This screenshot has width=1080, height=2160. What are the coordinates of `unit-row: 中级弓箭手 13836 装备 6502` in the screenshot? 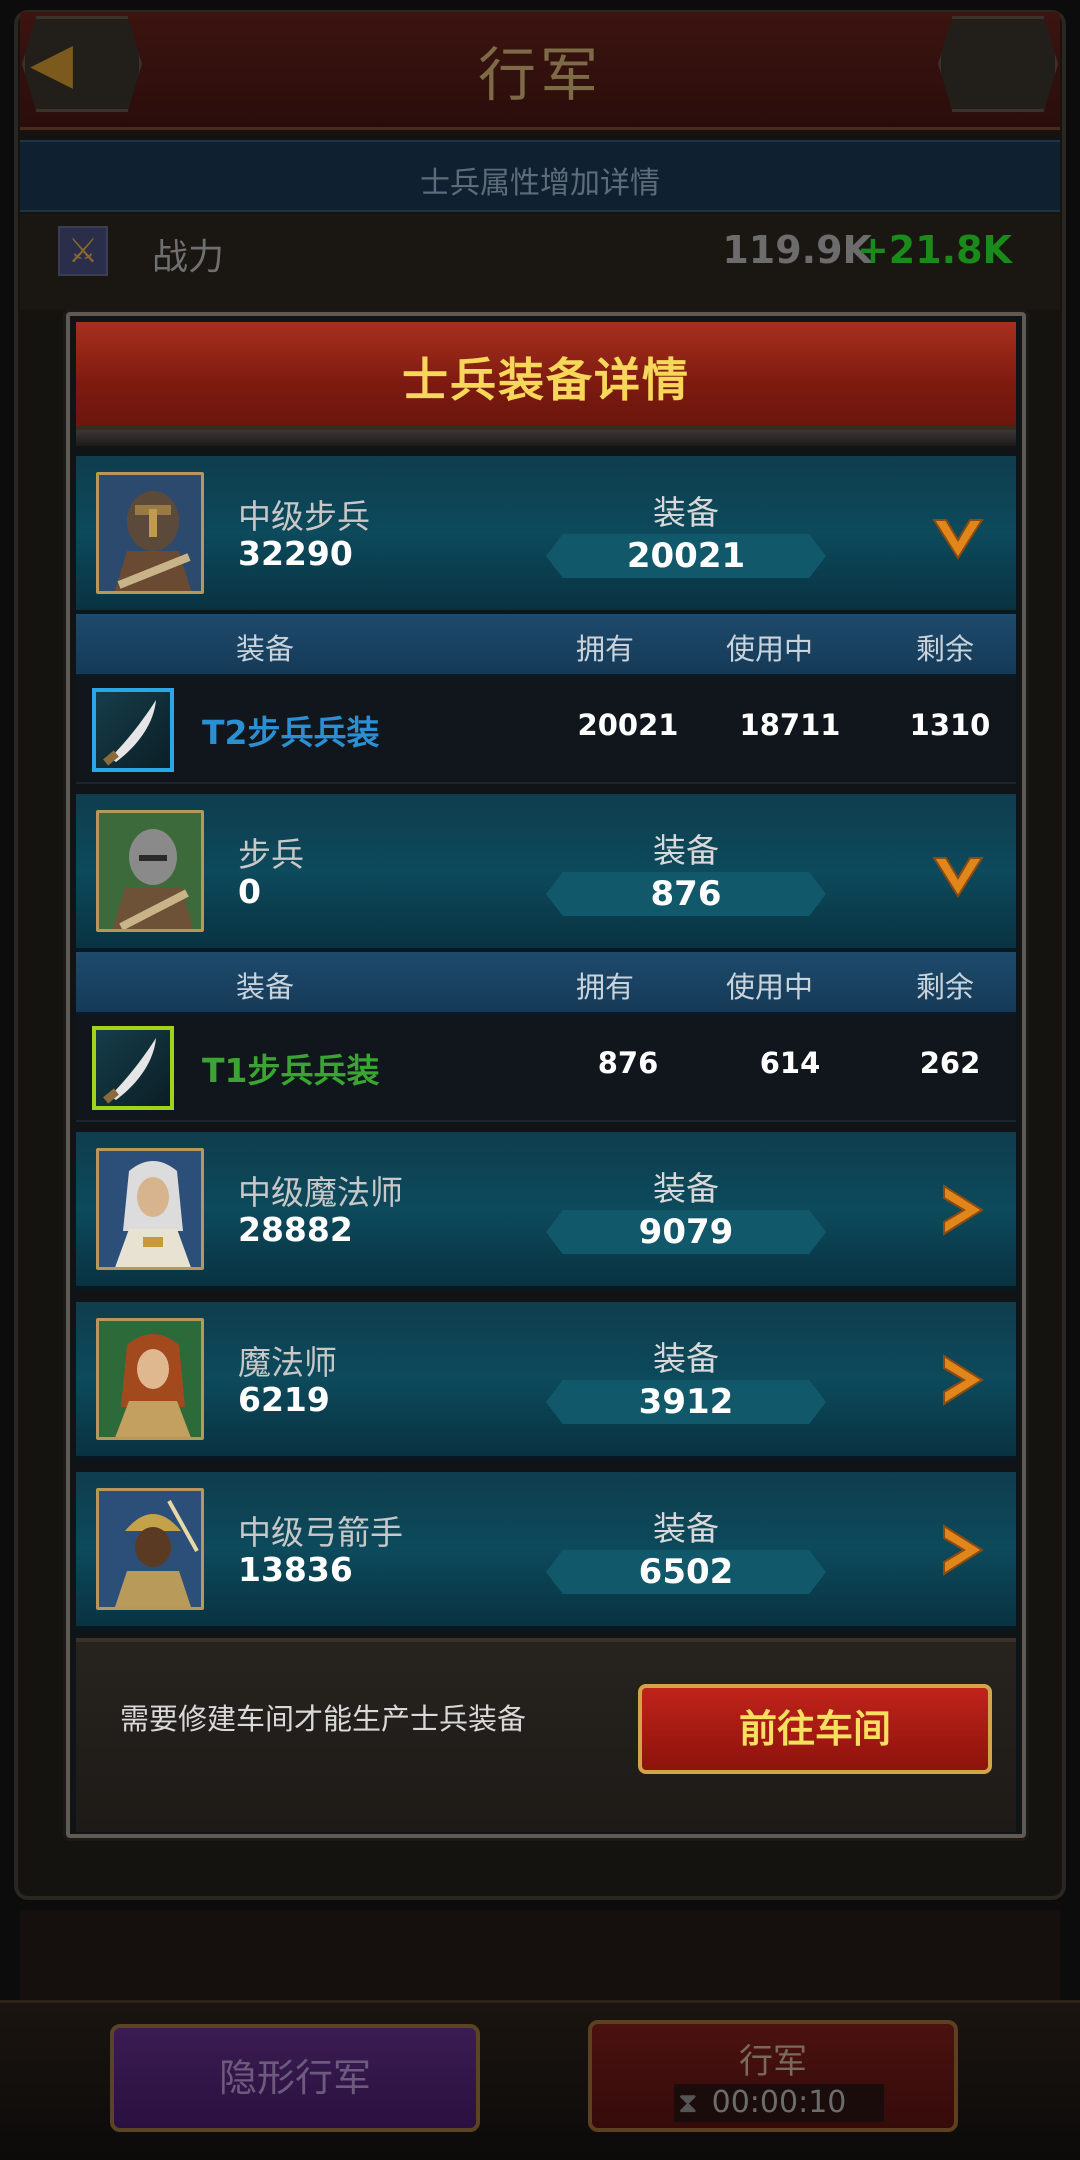 It's located at (546, 1551).